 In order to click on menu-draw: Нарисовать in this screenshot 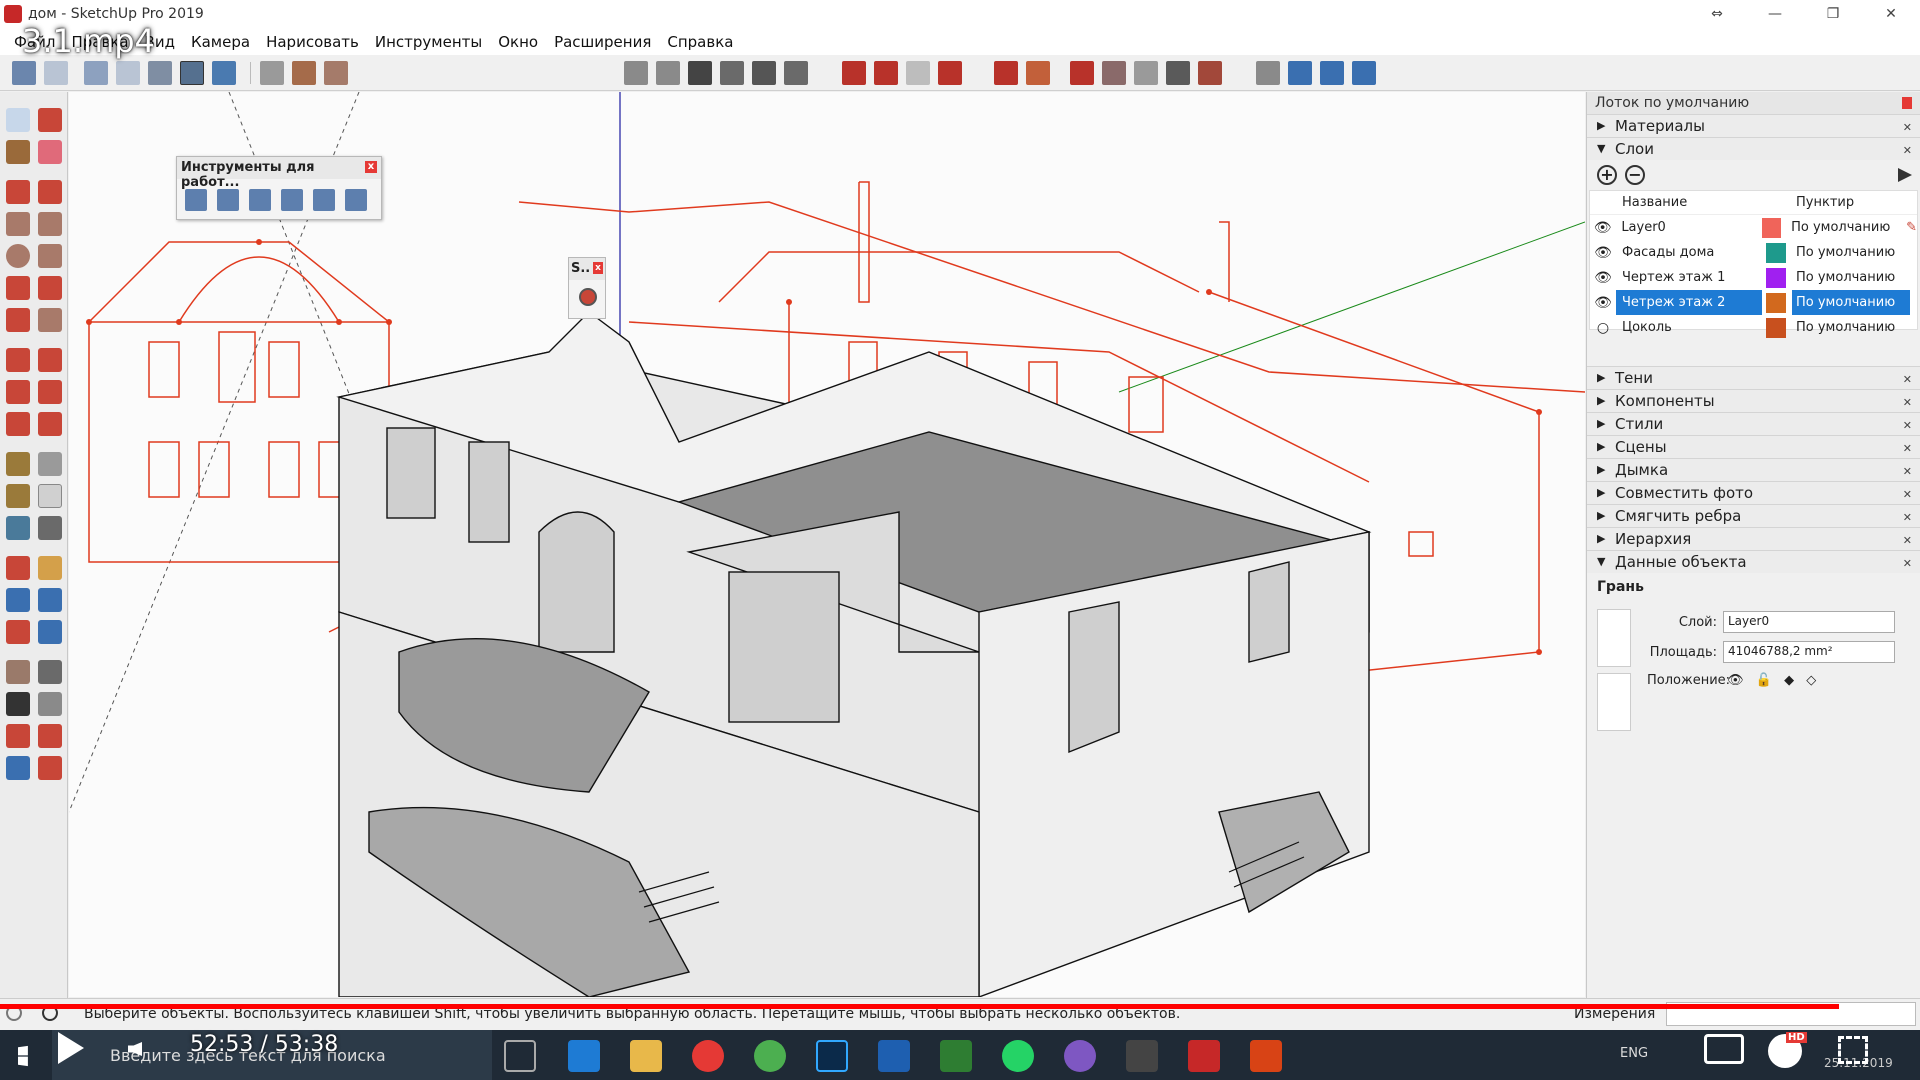, I will do `click(312, 42)`.